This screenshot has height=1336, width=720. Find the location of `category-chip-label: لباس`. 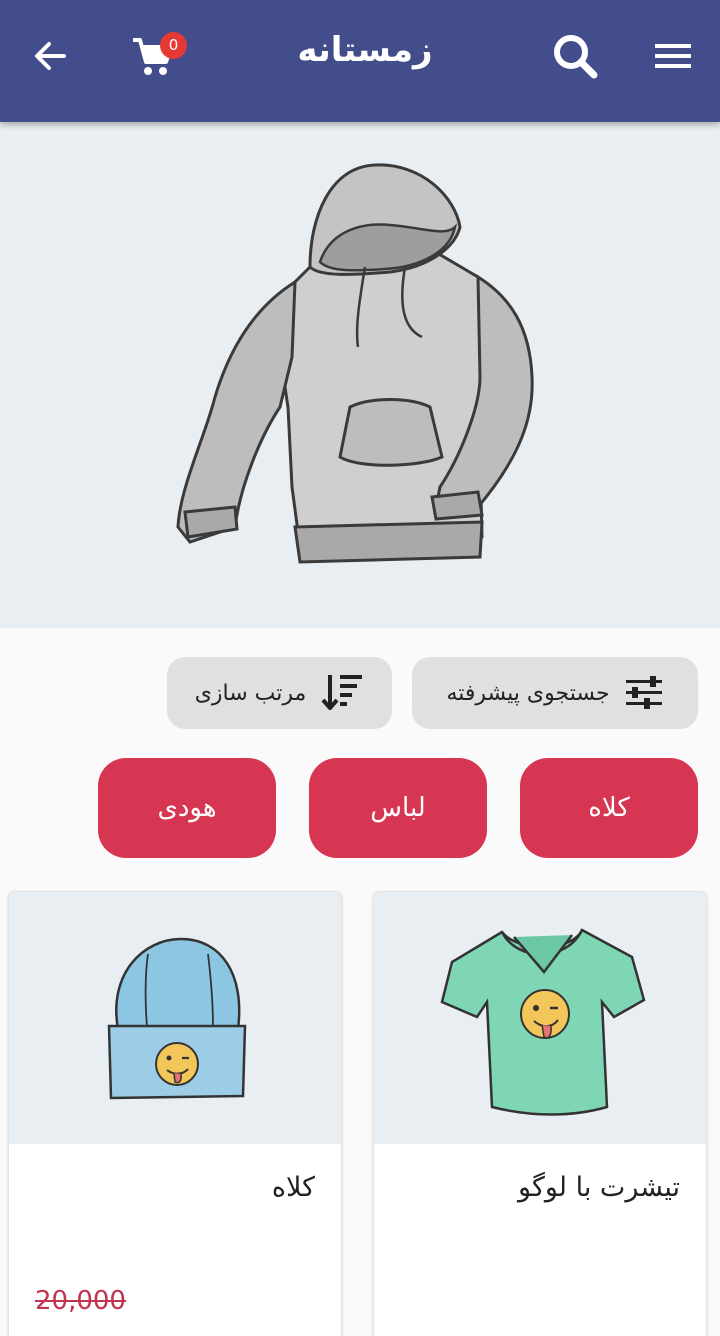

category-chip-label: لباس is located at coordinates (398, 808).